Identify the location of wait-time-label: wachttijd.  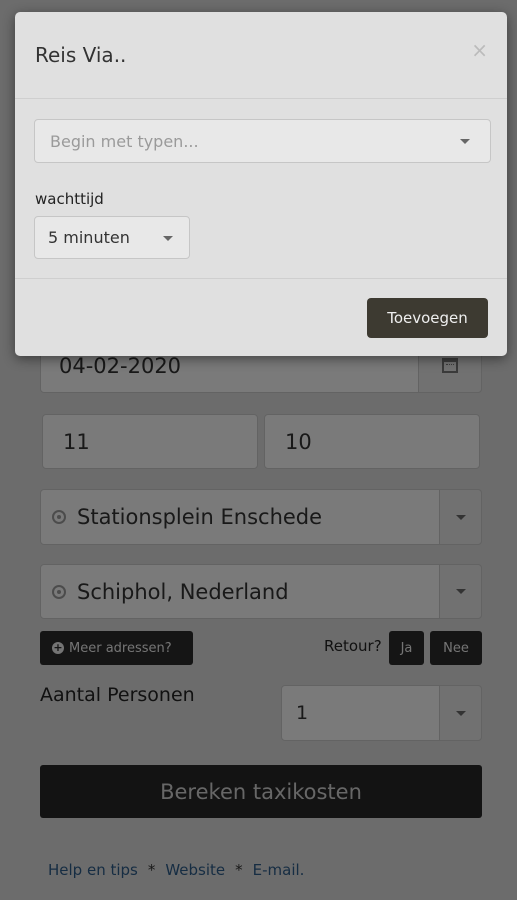
(69, 199).